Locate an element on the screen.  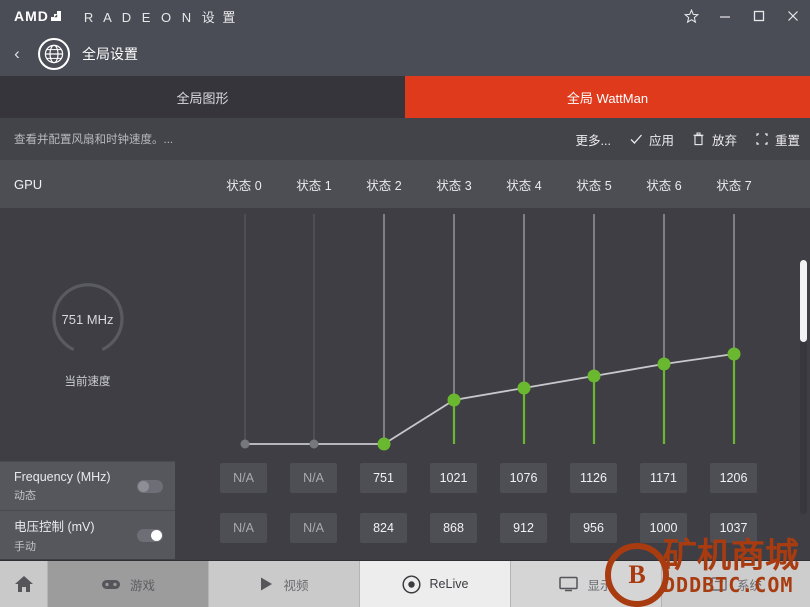
monitor-icon is located at coordinates (569, 584).